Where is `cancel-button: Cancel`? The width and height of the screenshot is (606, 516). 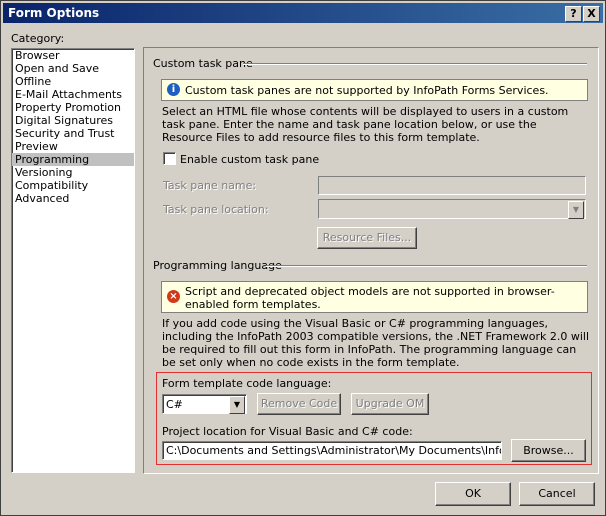
cancel-button: Cancel is located at coordinates (557, 494).